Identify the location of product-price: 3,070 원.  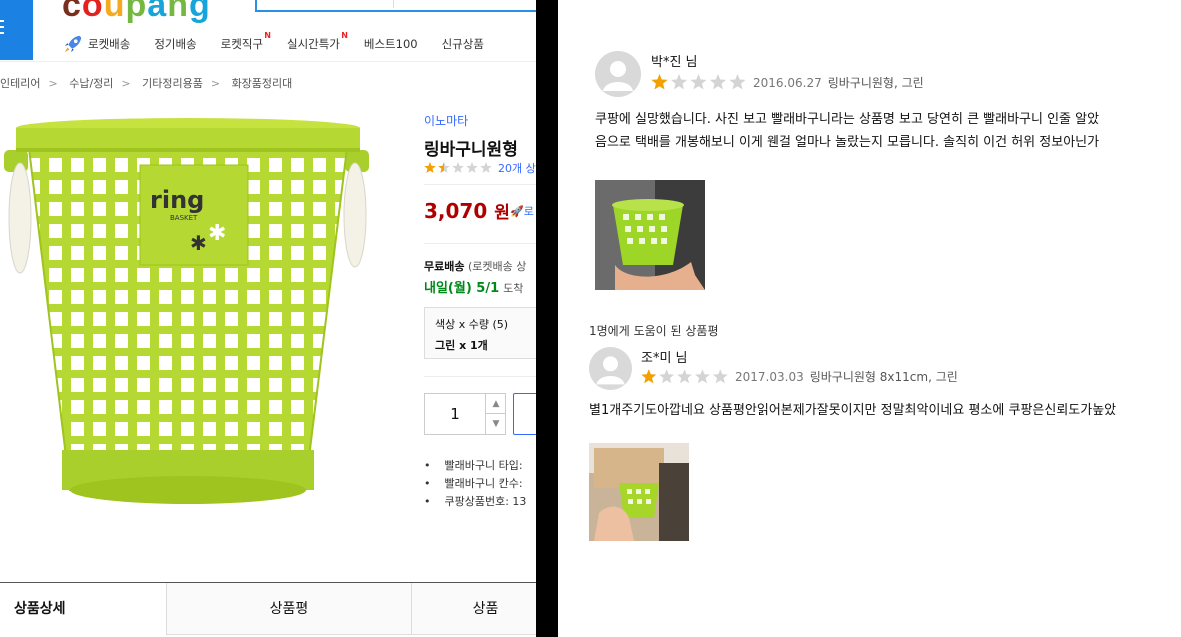
(467, 211).